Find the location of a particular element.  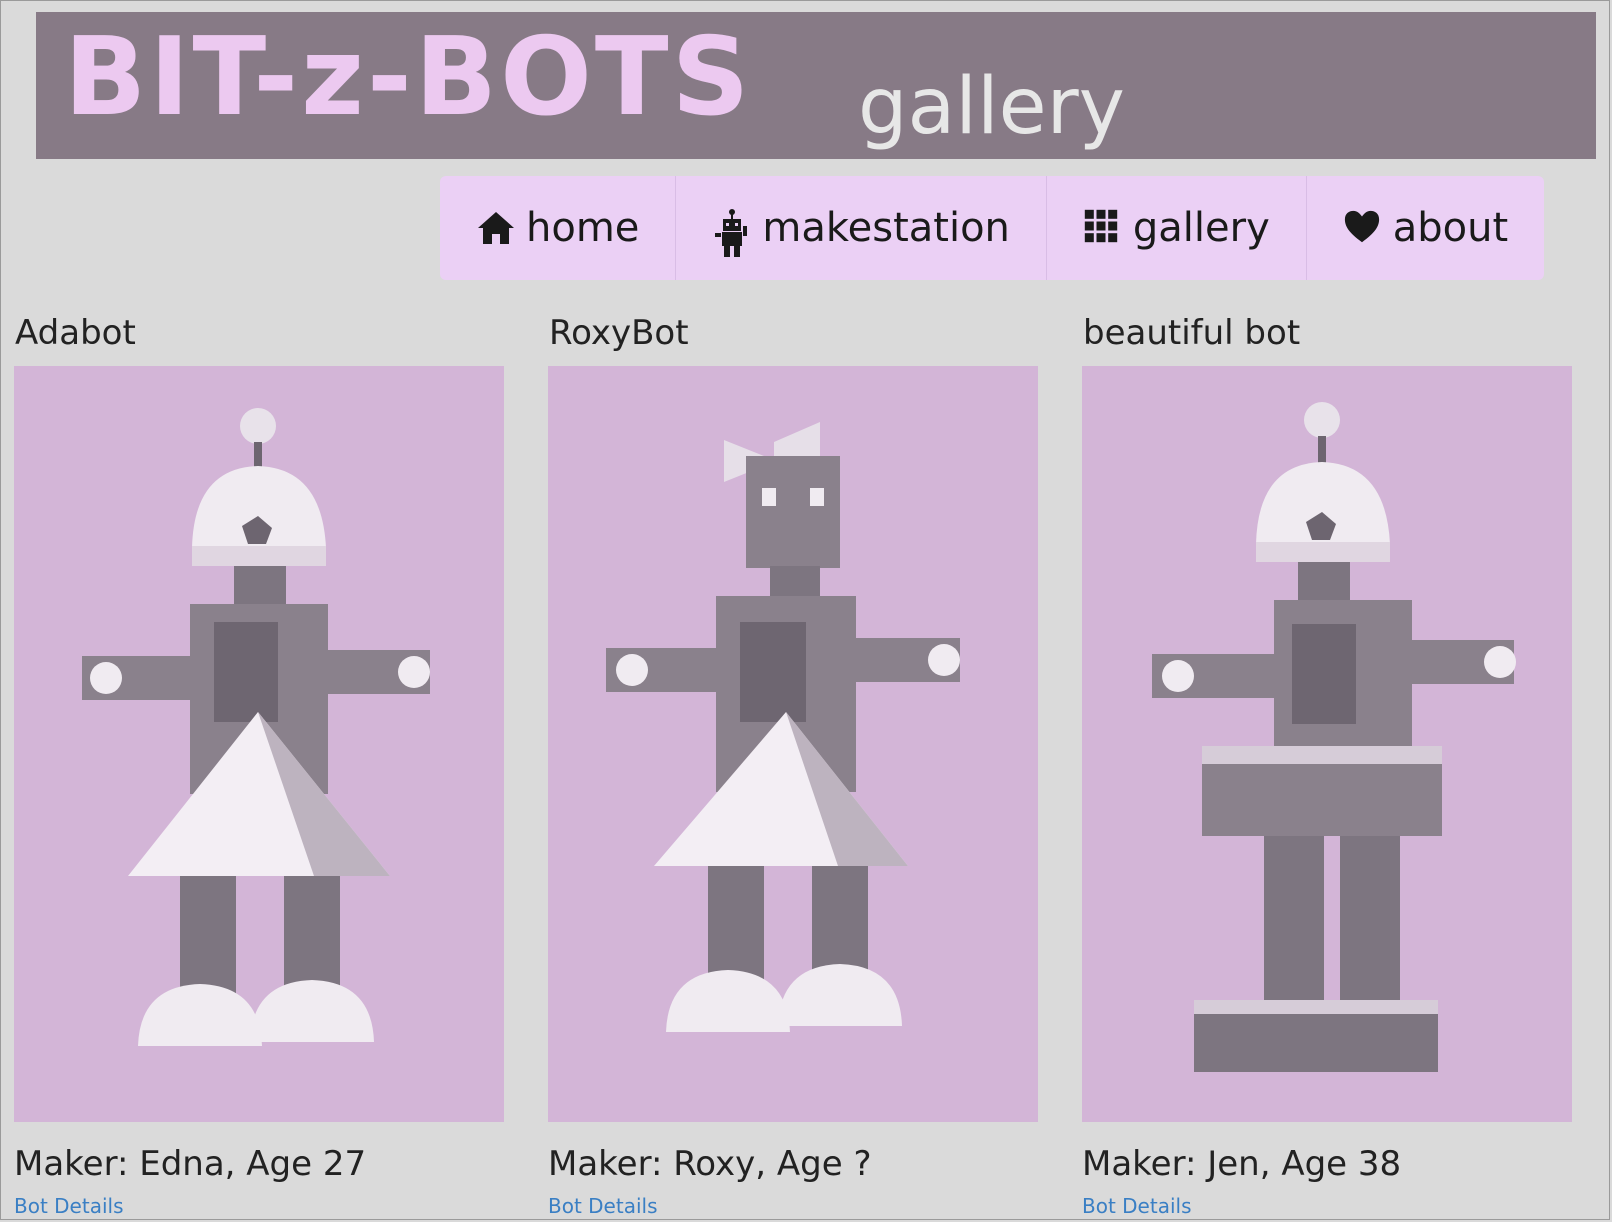

site-banner: BIT-z-BOTS gallery is located at coordinates (816, 85).